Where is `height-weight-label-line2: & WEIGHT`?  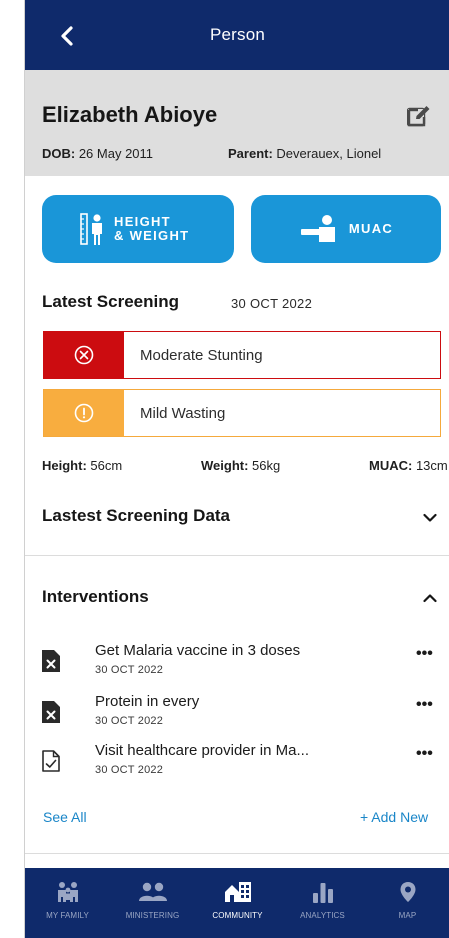 height-weight-label-line2: & WEIGHT is located at coordinates (152, 235).